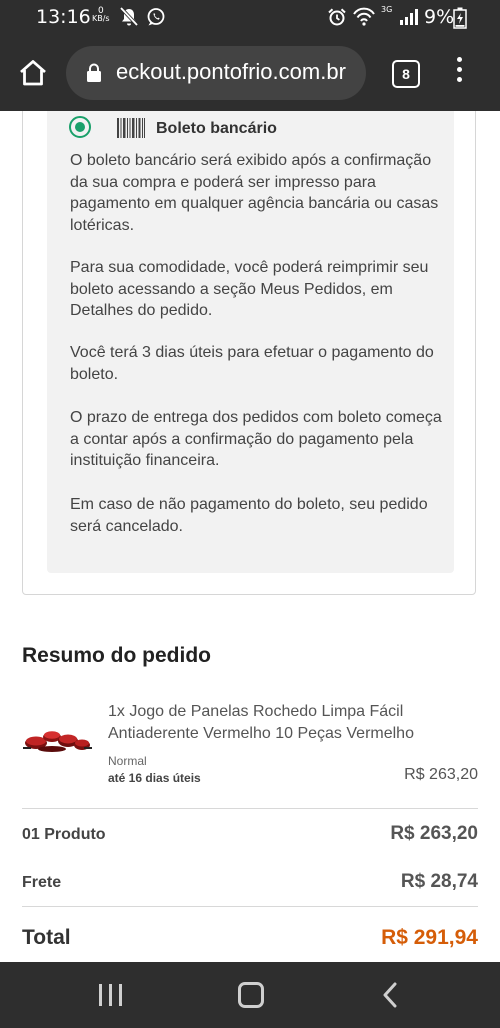 The height and width of the screenshot is (1028, 500). Describe the element at coordinates (110, 995) in the screenshot. I see `recents-icon` at that location.